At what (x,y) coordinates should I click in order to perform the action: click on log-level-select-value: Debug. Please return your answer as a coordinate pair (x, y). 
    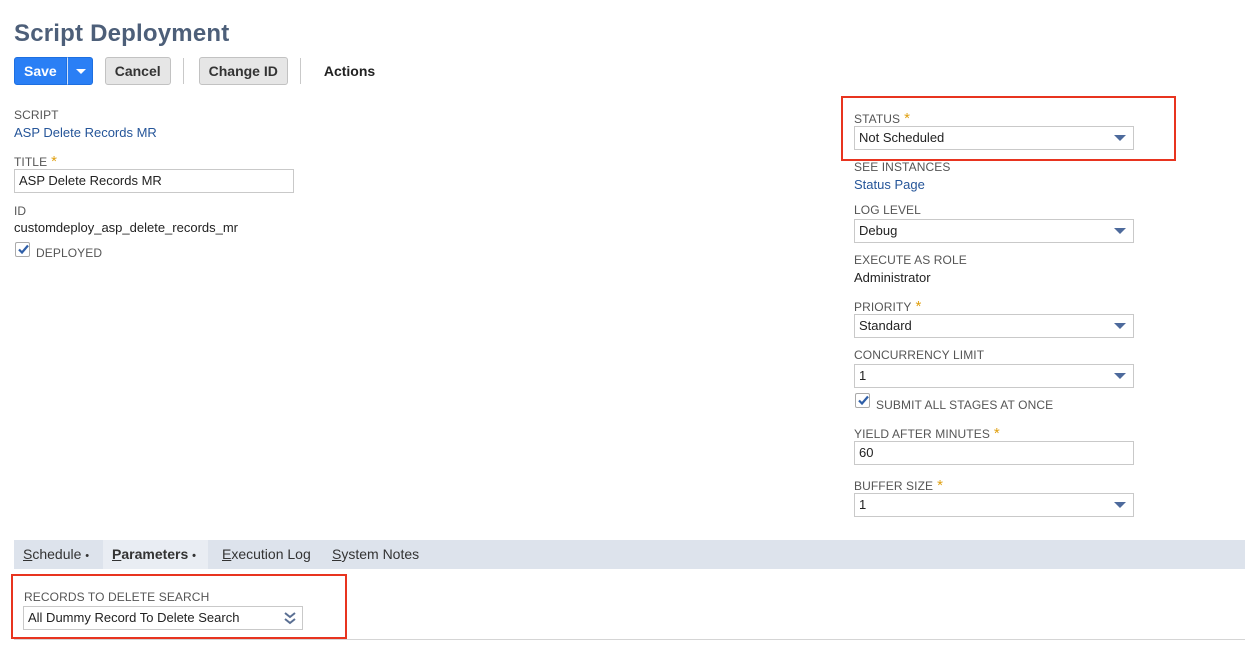
    Looking at the image, I should click on (878, 230).